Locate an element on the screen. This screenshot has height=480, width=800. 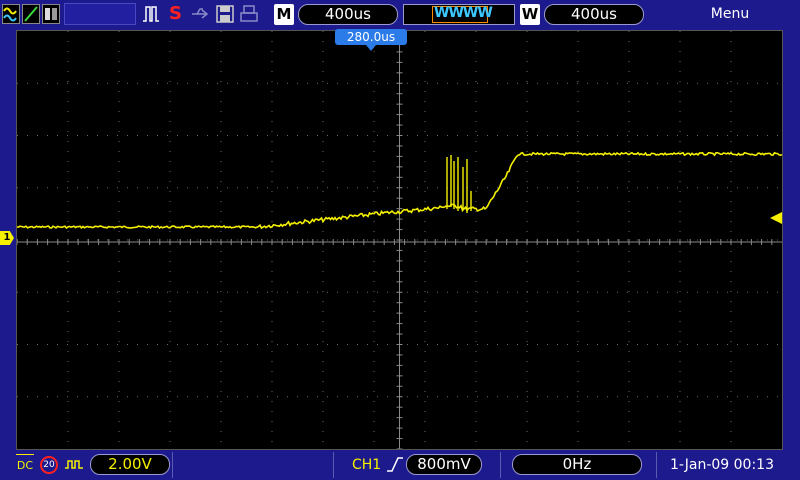
roll-icon is located at coordinates (51, 14).